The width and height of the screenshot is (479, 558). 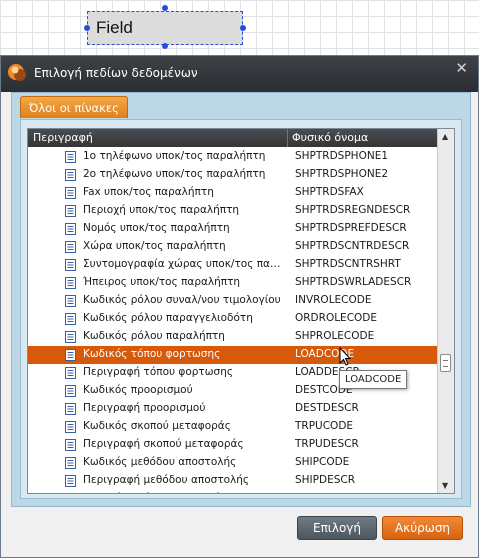 What do you see at coordinates (373, 379) in the screenshot?
I see `tooltip: LOADCODE` at bounding box center [373, 379].